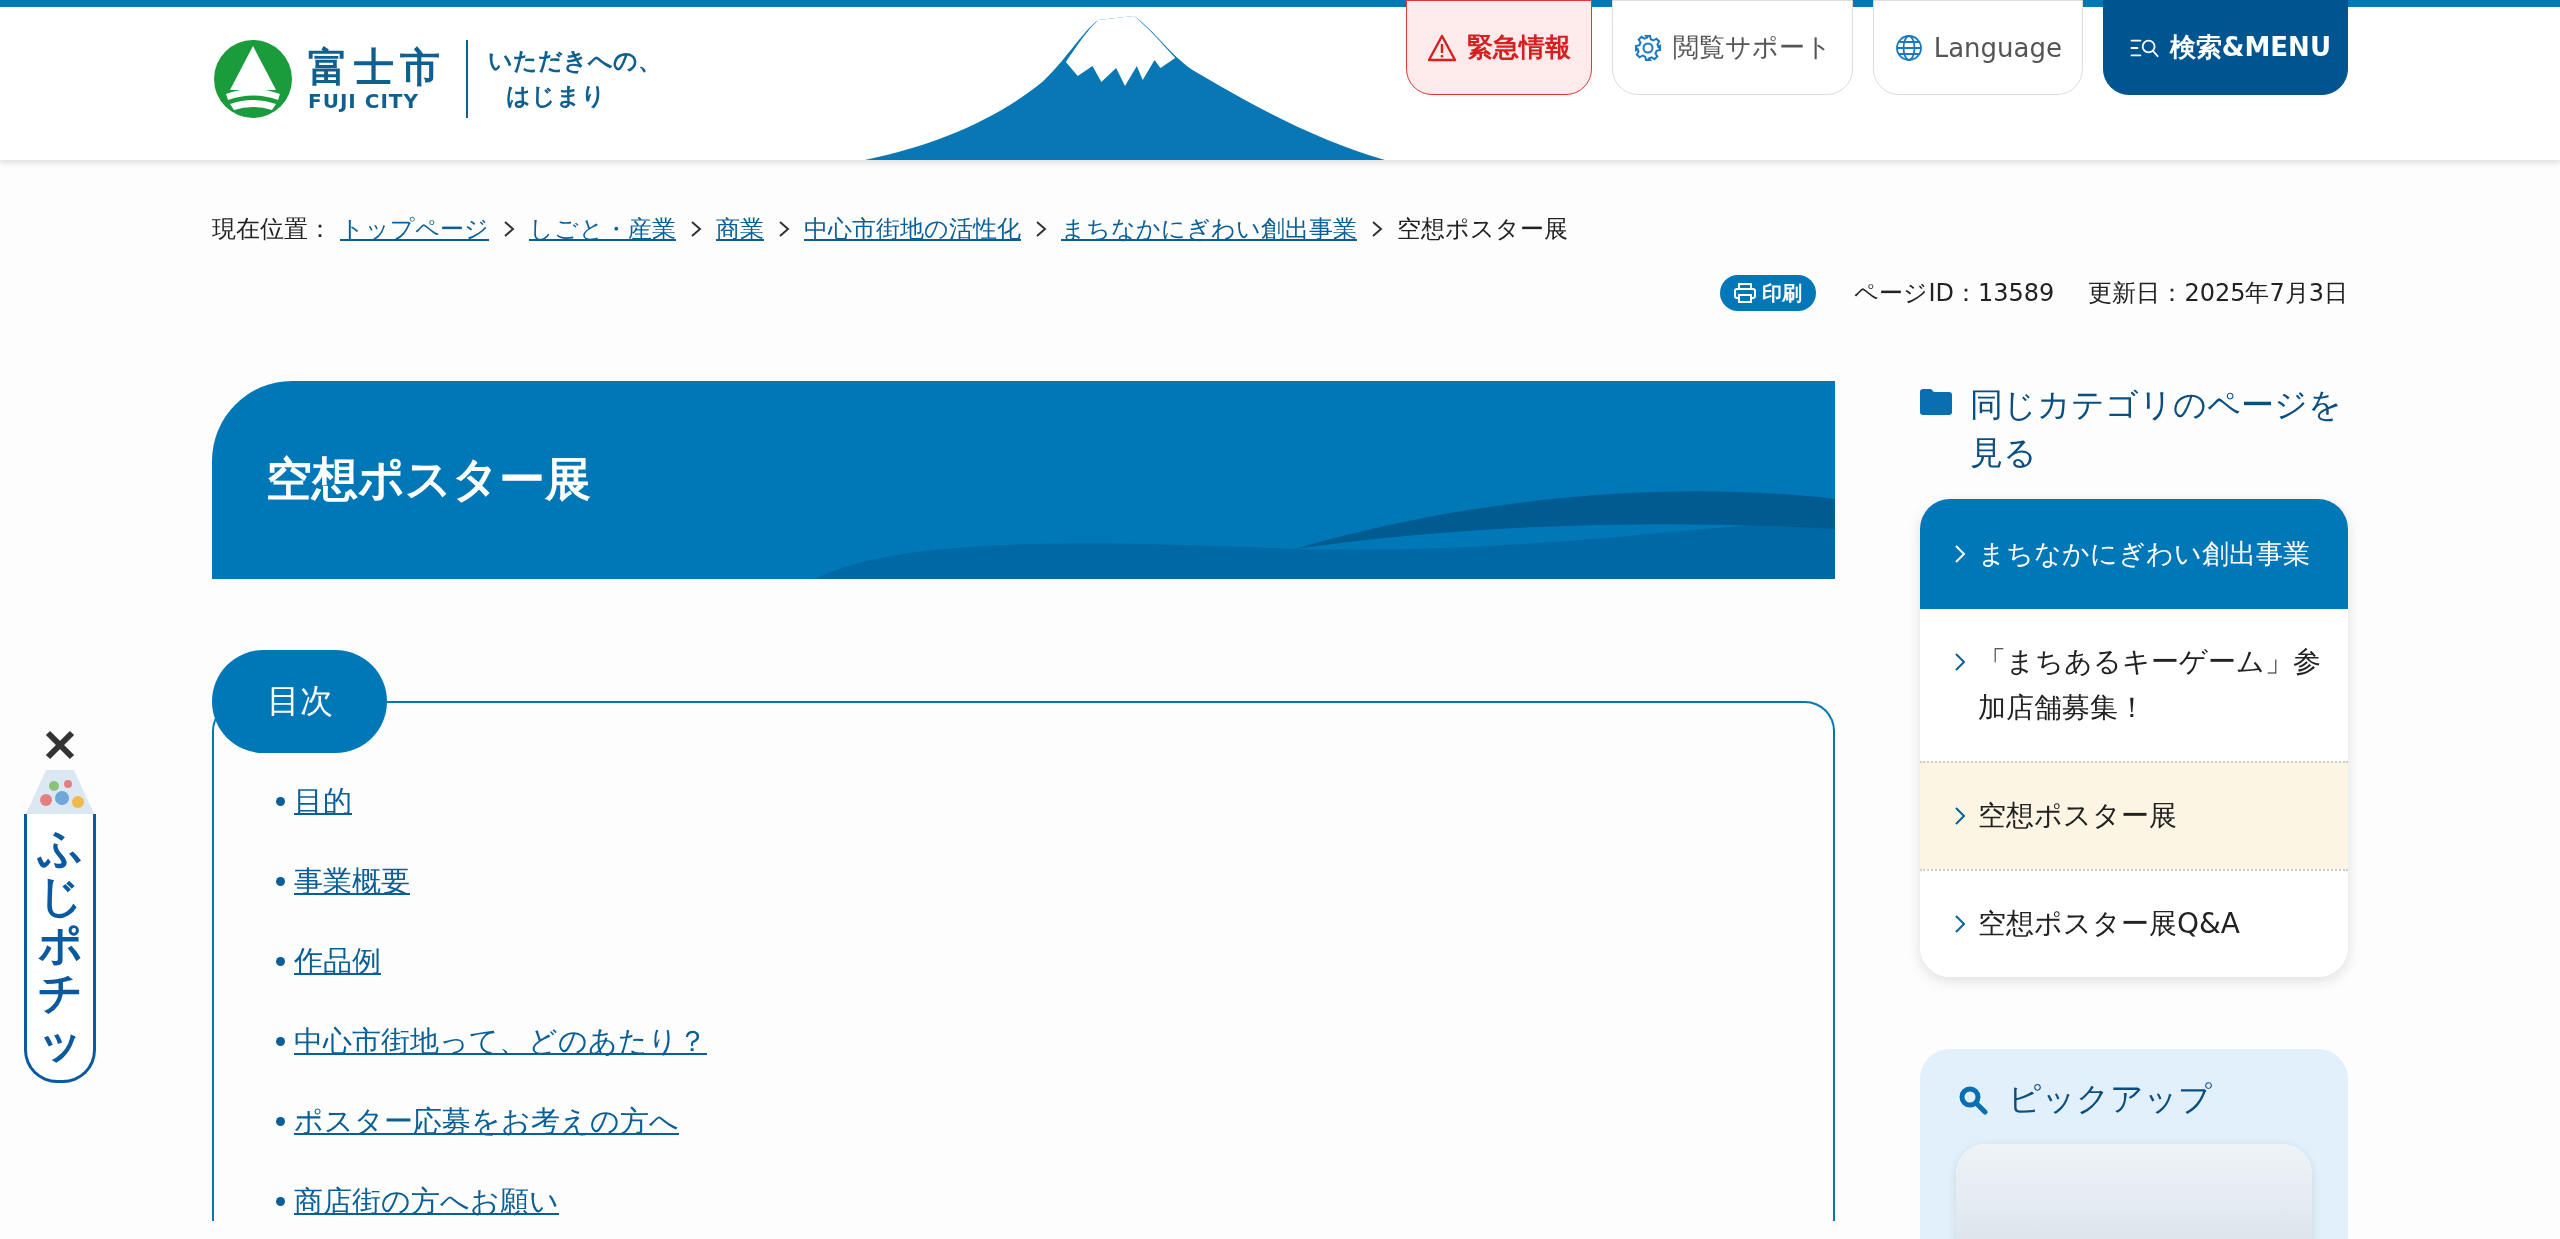 This screenshot has height=1239, width=2560. What do you see at coordinates (1973, 1099) in the screenshot?
I see `search-icon` at bounding box center [1973, 1099].